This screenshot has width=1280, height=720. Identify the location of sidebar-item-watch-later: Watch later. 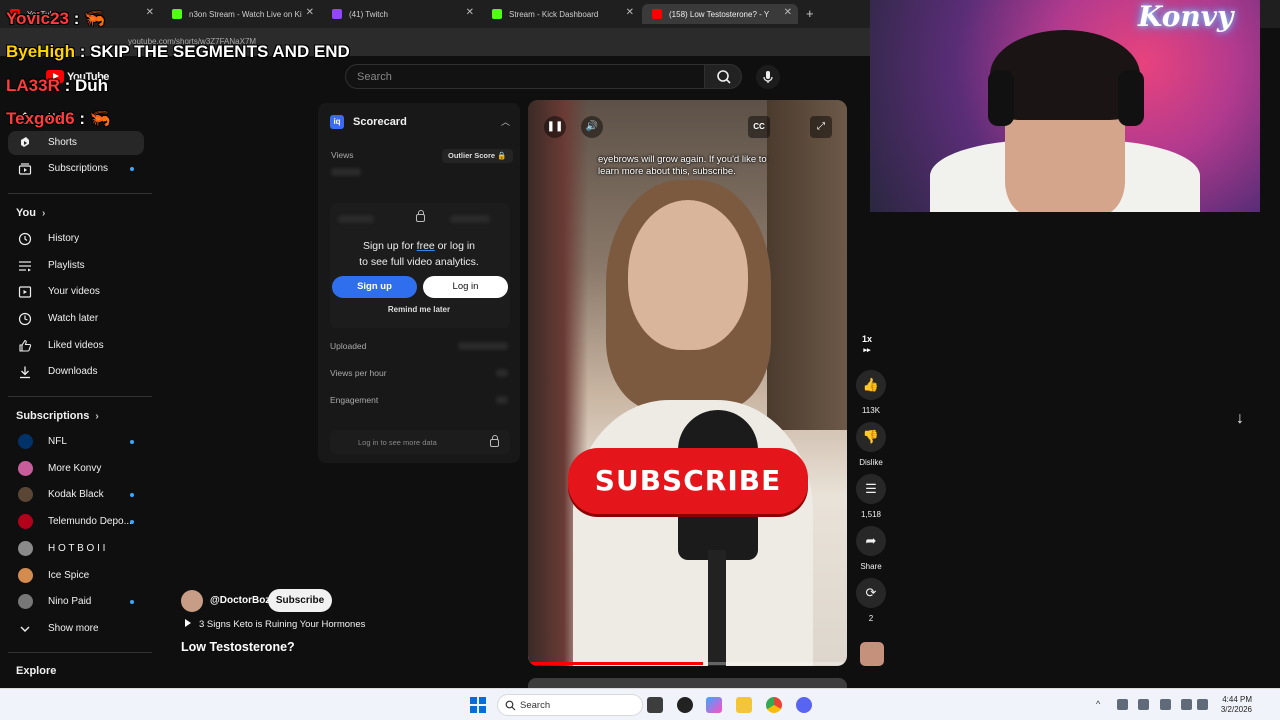
(76, 319).